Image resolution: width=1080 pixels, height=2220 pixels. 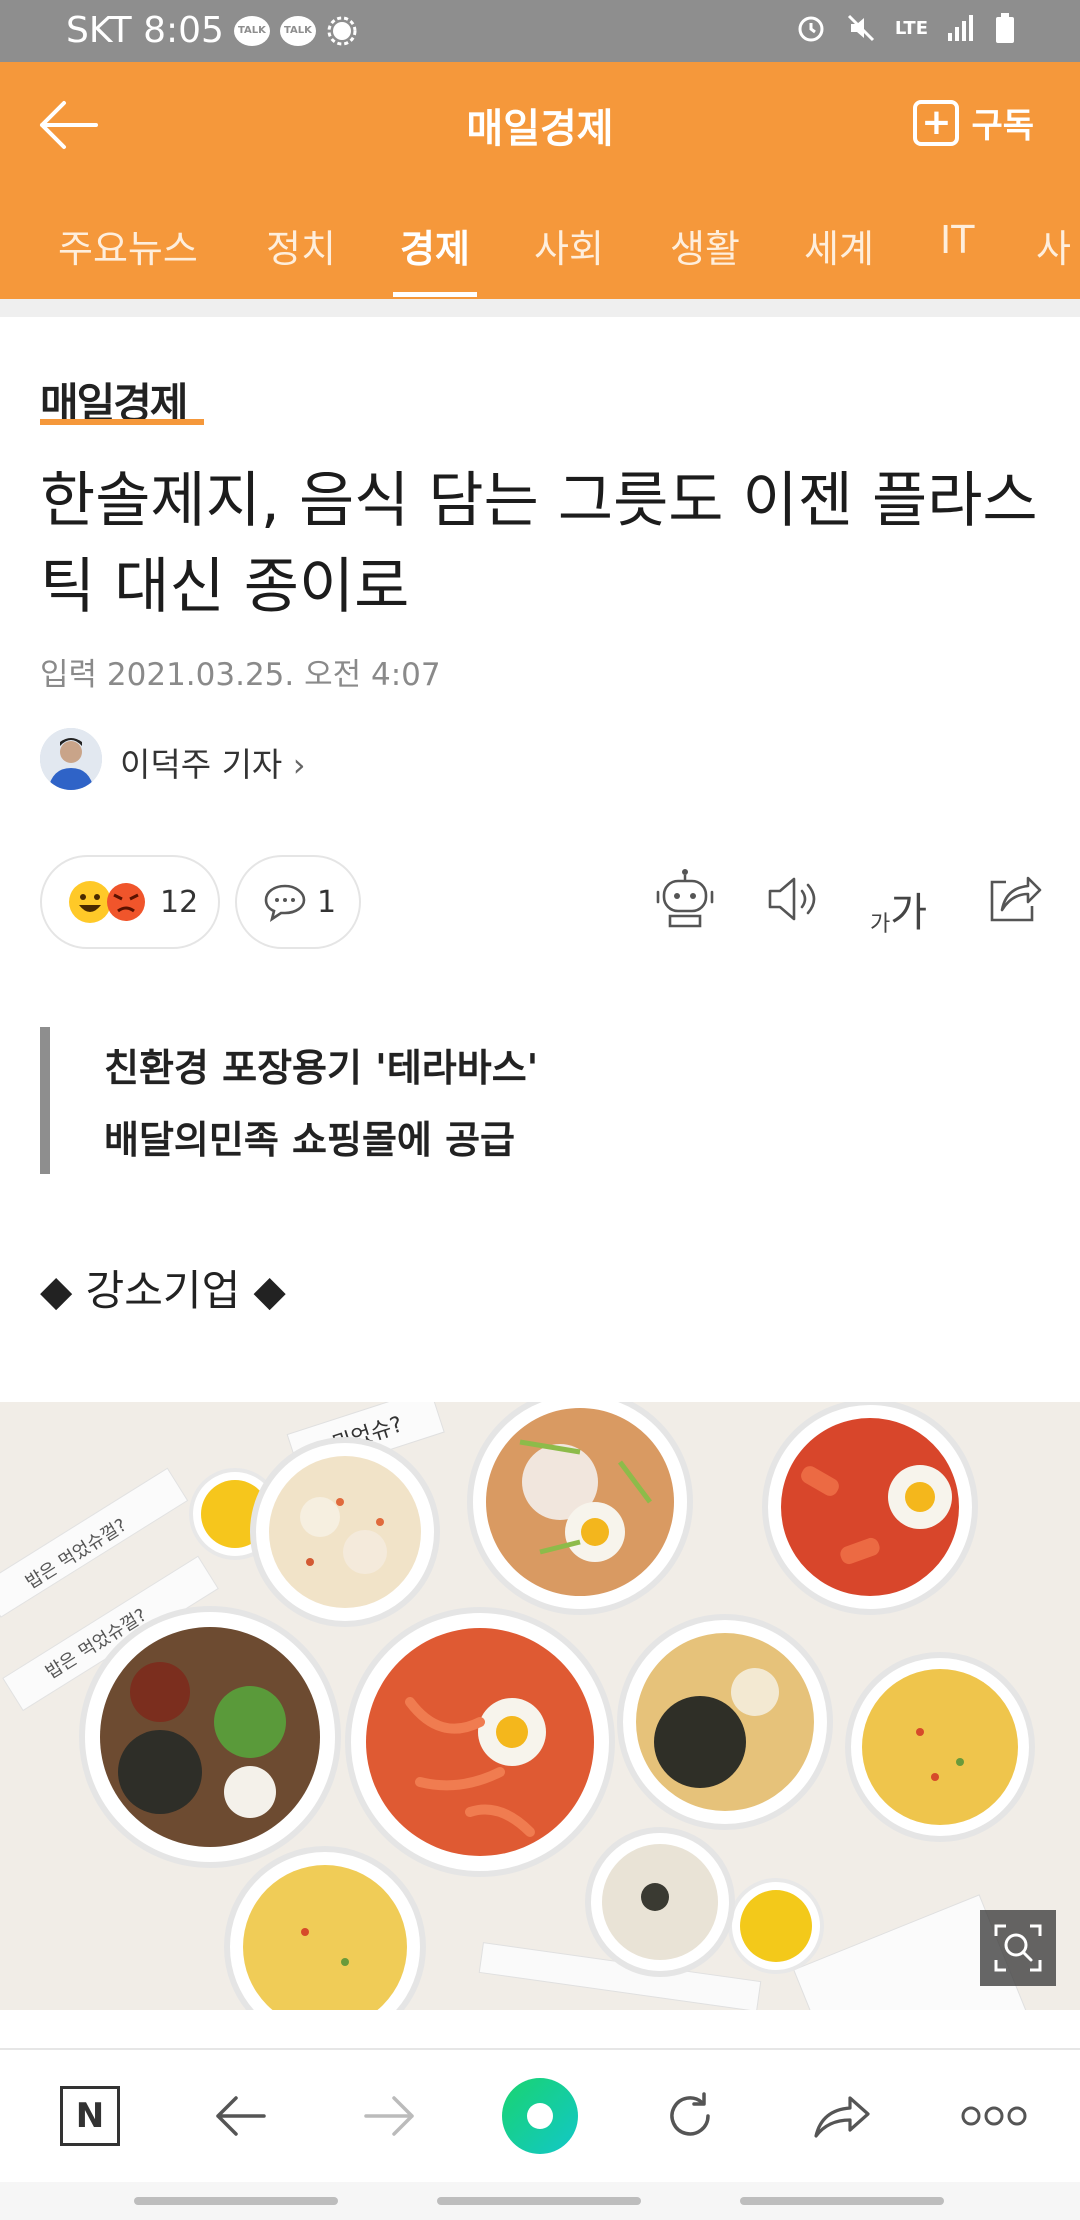 What do you see at coordinates (860, 28) in the screenshot?
I see `mute-icon` at bounding box center [860, 28].